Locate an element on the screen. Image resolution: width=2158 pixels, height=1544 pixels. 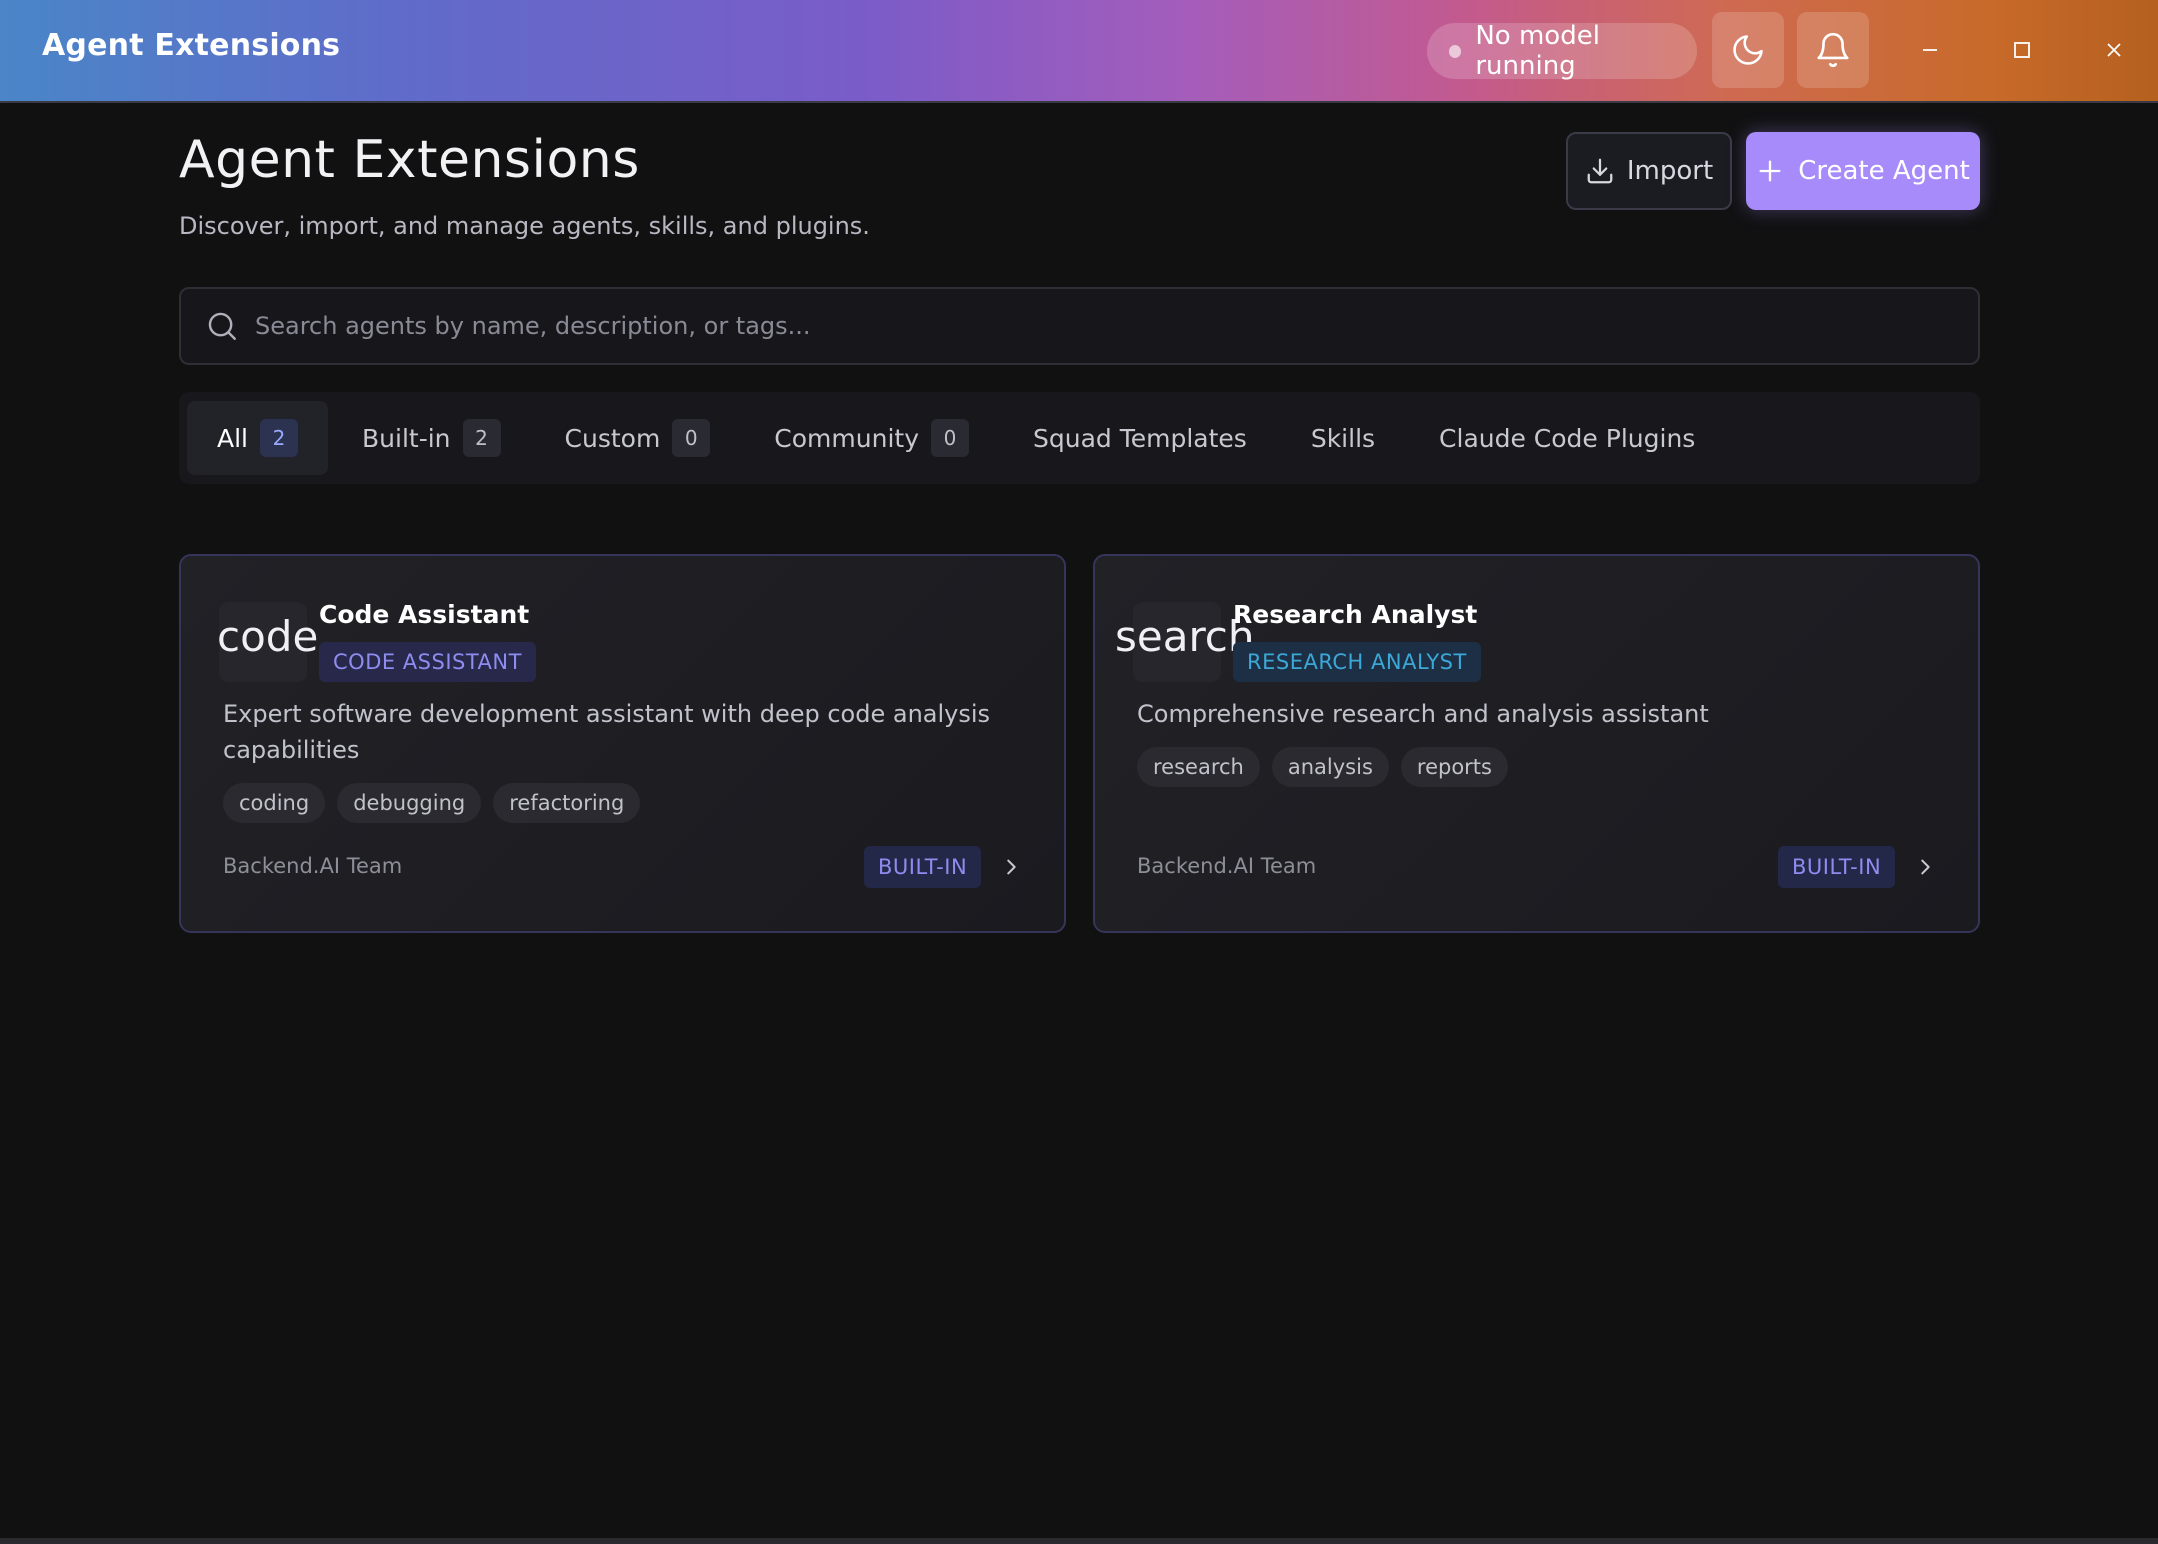
status-dot-icon is located at coordinates (1455, 51).